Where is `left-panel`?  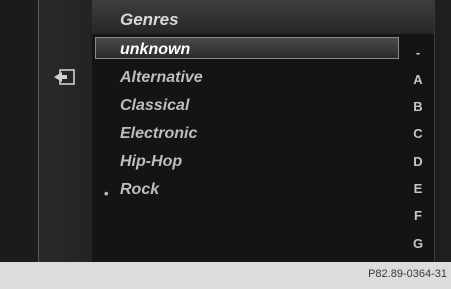 left-panel is located at coordinates (65, 131).